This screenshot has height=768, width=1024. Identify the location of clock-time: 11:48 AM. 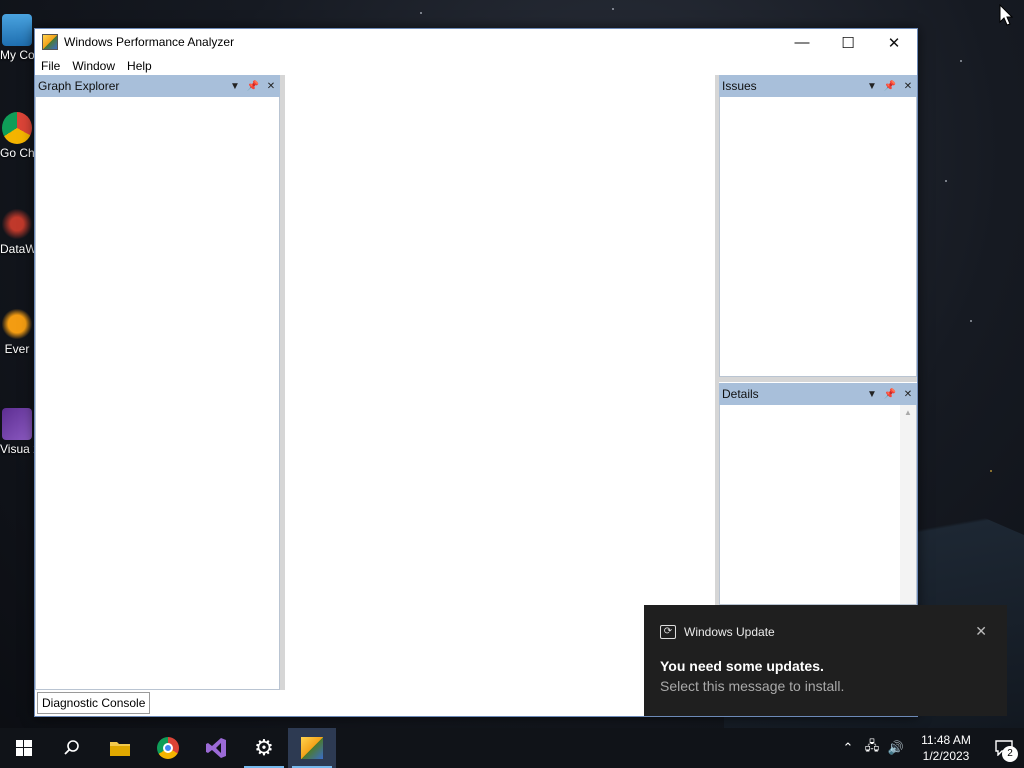
(946, 740).